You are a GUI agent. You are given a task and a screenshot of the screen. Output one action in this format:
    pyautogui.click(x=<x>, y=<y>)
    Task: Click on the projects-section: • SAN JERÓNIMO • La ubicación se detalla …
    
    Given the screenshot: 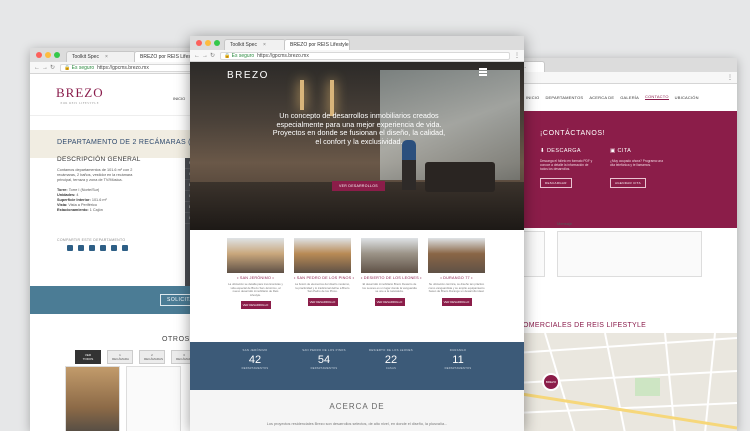 What is the action you would take?
    pyautogui.click(x=357, y=285)
    